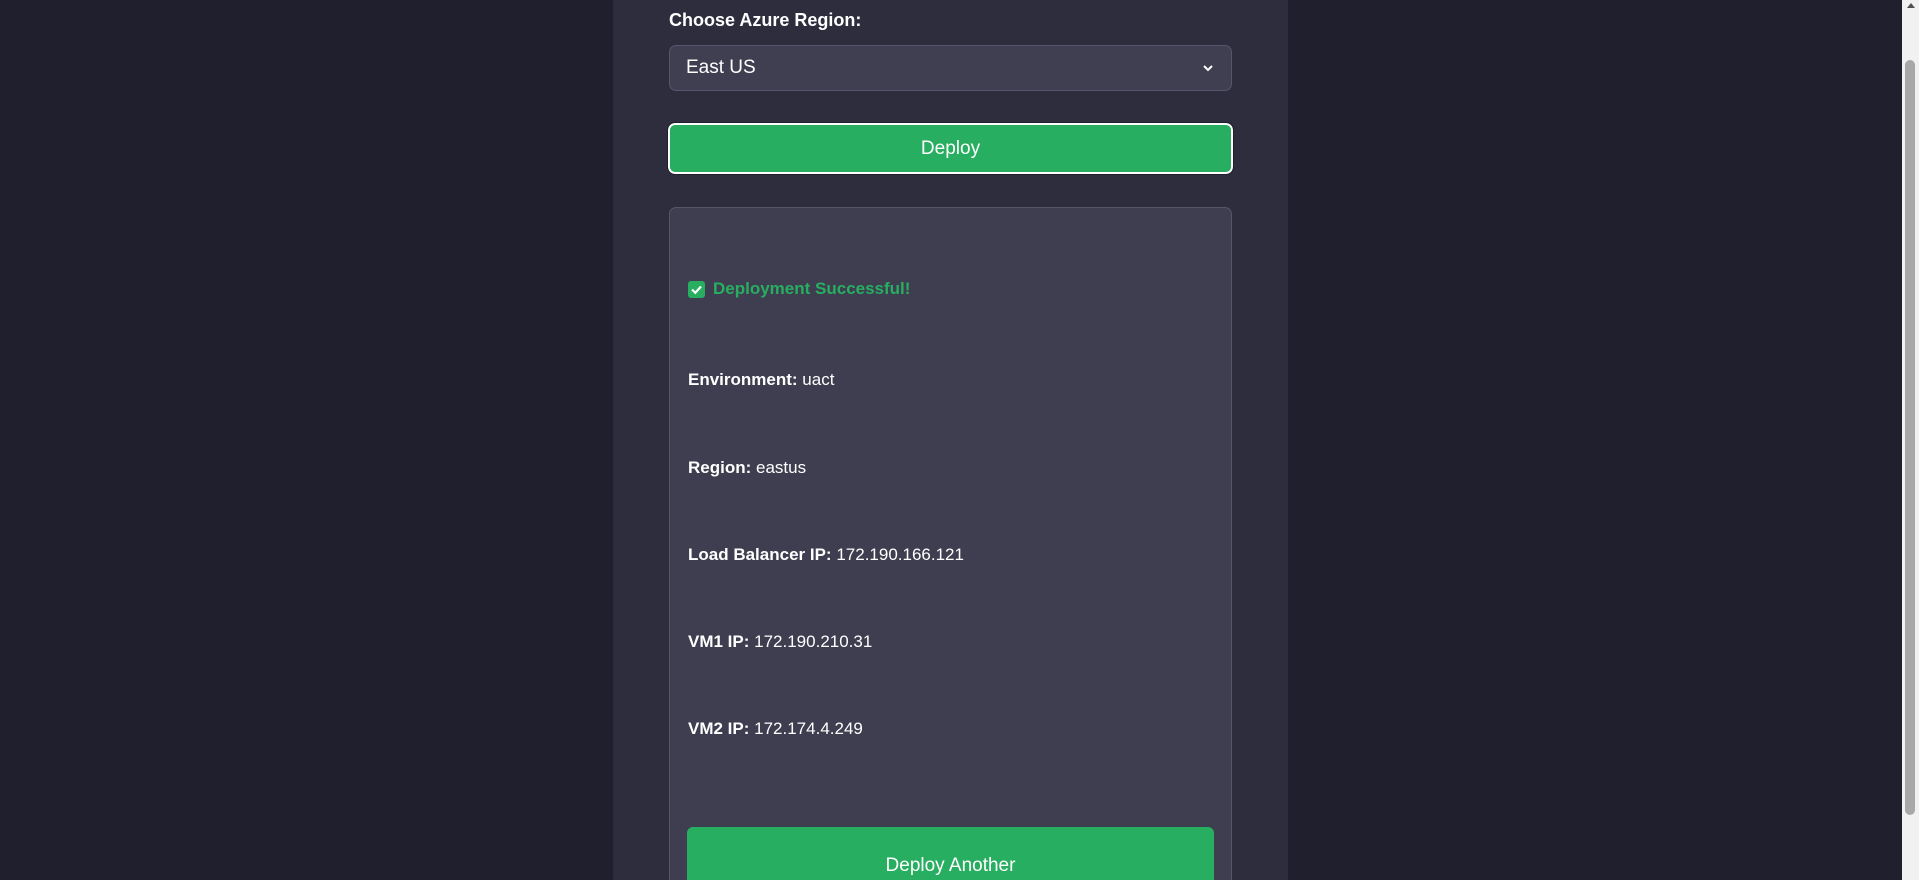 The image size is (1919, 880). I want to click on check-box-icon, so click(696, 289).